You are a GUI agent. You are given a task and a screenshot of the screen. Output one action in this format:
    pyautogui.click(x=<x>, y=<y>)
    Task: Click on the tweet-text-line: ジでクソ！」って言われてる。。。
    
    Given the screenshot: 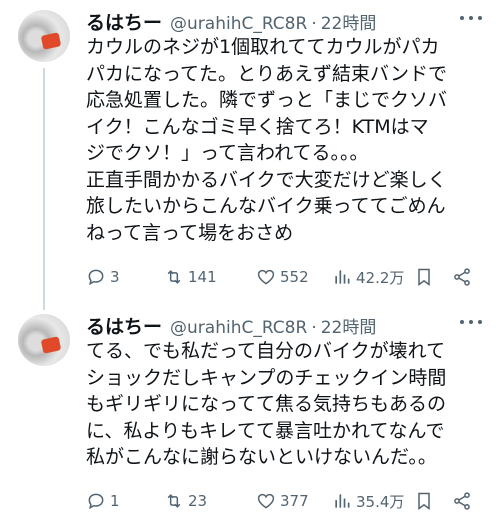 What is the action you would take?
    pyautogui.click(x=227, y=153)
    